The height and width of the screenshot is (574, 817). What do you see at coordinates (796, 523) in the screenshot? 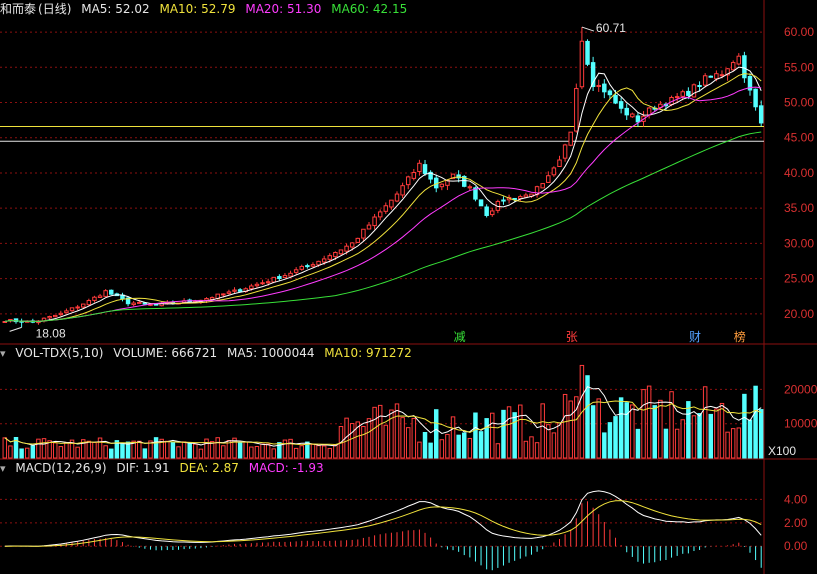
I see `macd-tick-label: 2.00` at bounding box center [796, 523].